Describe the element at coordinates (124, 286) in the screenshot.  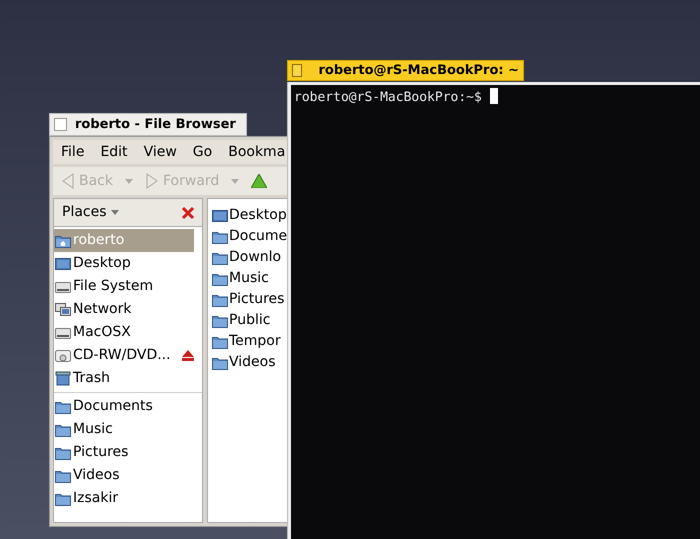
I see `sidebar-item: File System` at that location.